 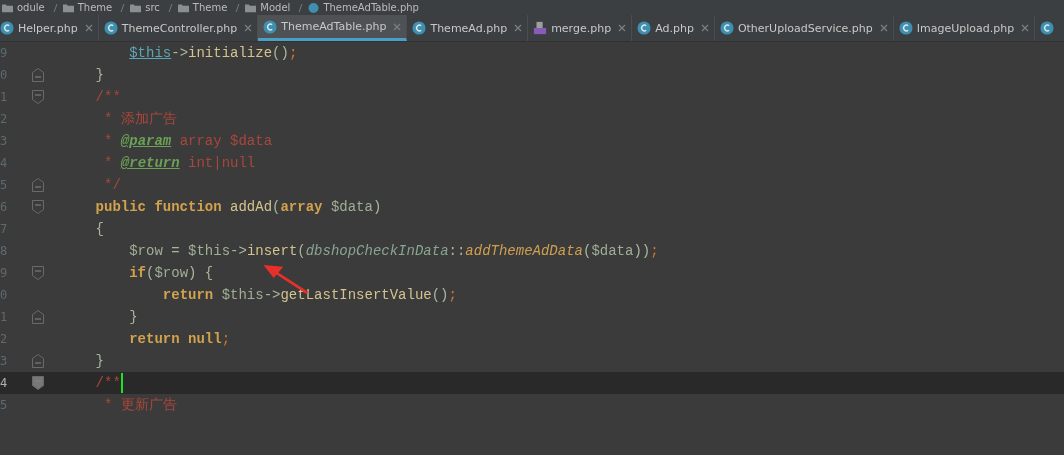 I want to click on code-line: */, so click(x=112, y=185).